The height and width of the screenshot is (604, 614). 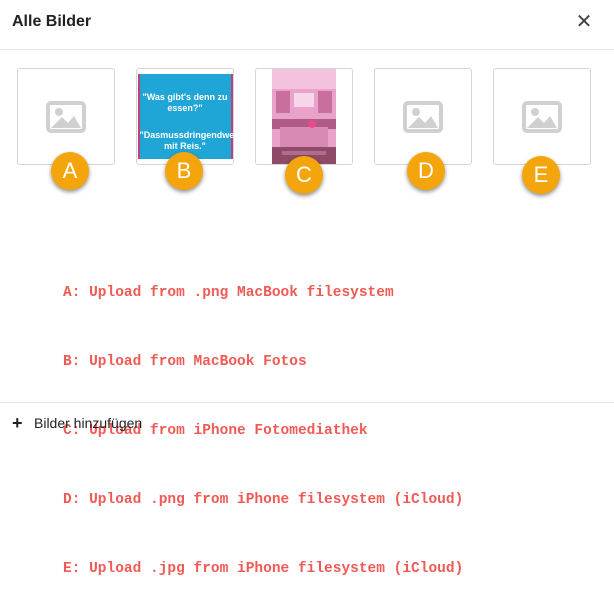 What do you see at coordinates (426, 171) in the screenshot?
I see `badge-d: D` at bounding box center [426, 171].